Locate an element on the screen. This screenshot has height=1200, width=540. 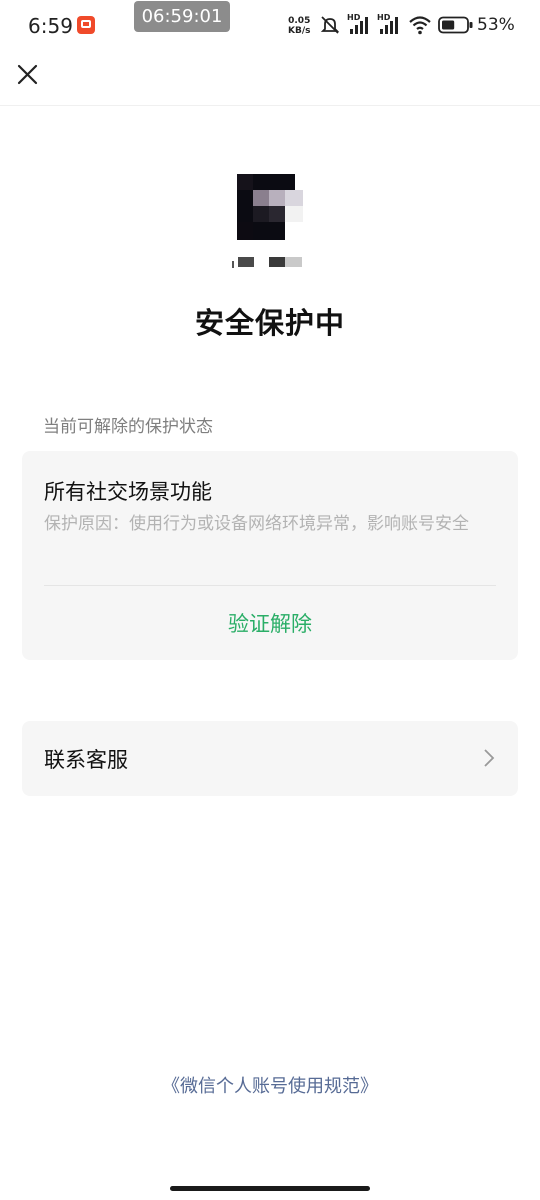
card-divider is located at coordinates (270, 585).